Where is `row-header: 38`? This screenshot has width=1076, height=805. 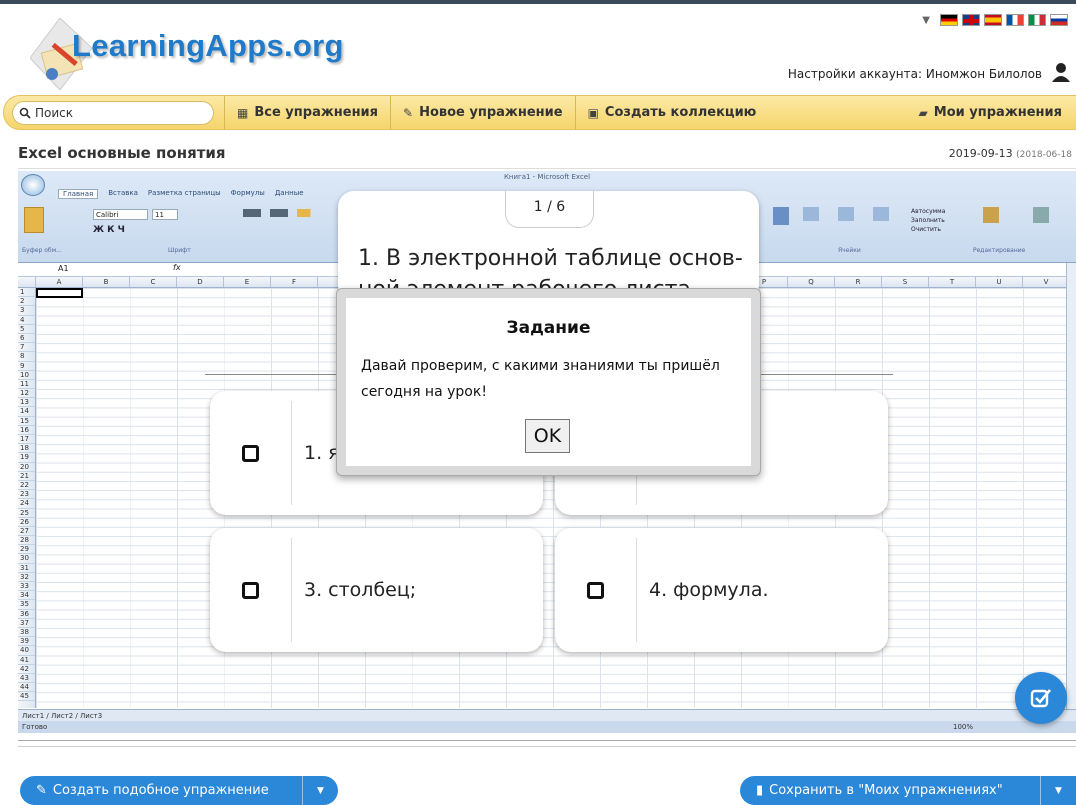 row-header: 38 is located at coordinates (26, 633).